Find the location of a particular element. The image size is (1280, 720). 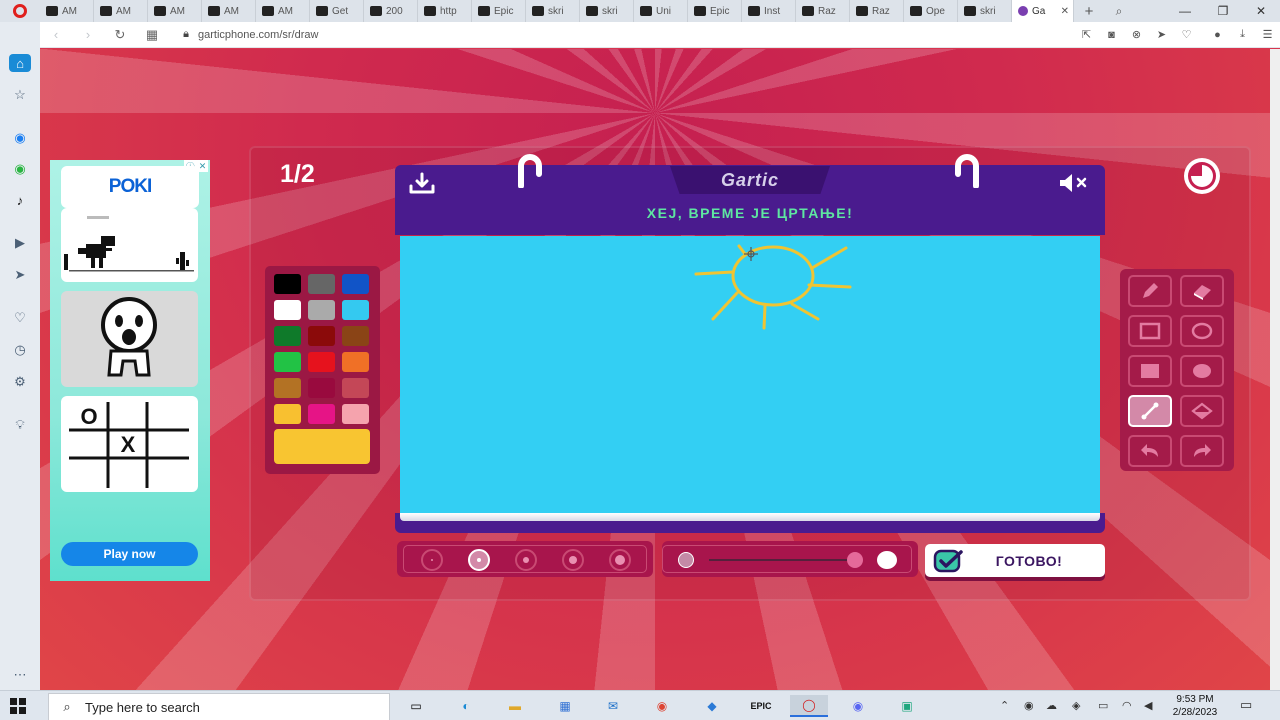

lock-icon: 🔒︎ is located at coordinates (186, 34).